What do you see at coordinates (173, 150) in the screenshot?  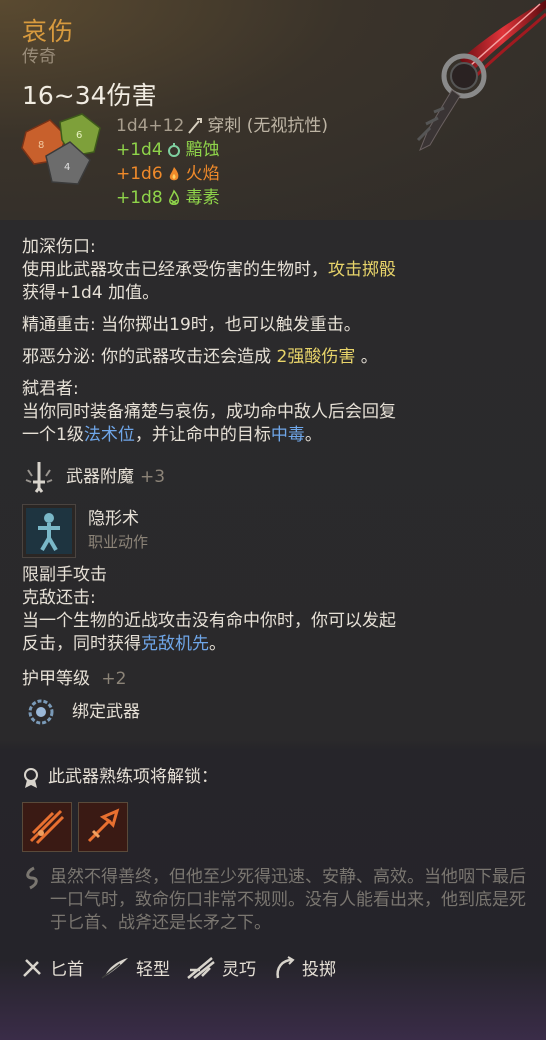 I see `necrotic-icon` at bounding box center [173, 150].